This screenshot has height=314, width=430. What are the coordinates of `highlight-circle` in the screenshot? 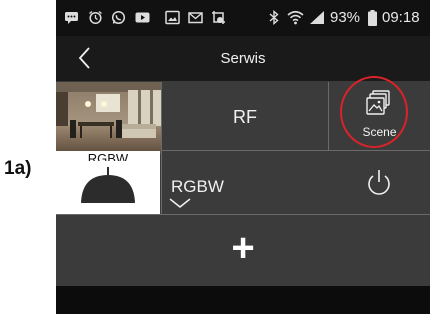 It's located at (374, 112).